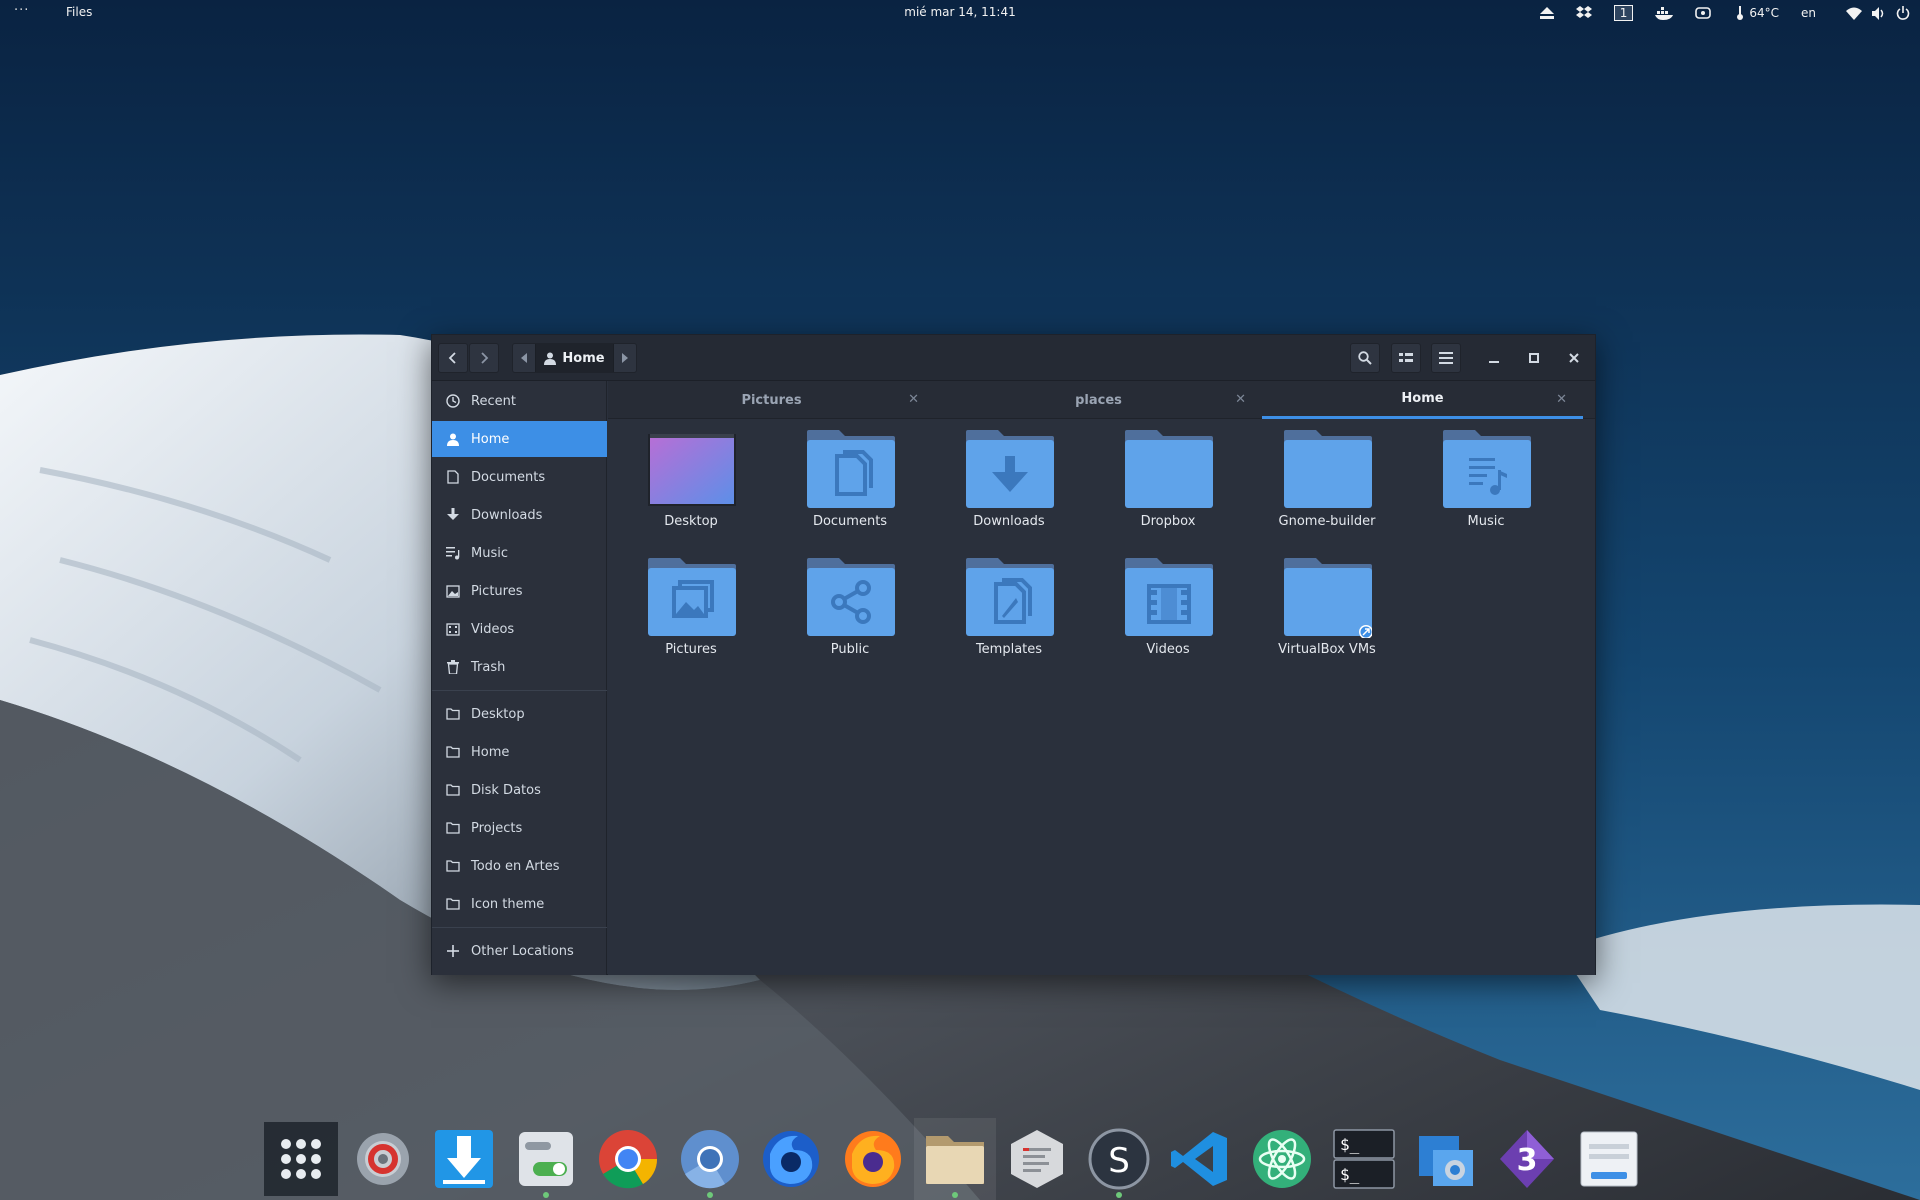 The width and height of the screenshot is (1920, 1200). What do you see at coordinates (1854, 13) in the screenshot?
I see `wifi-icon` at bounding box center [1854, 13].